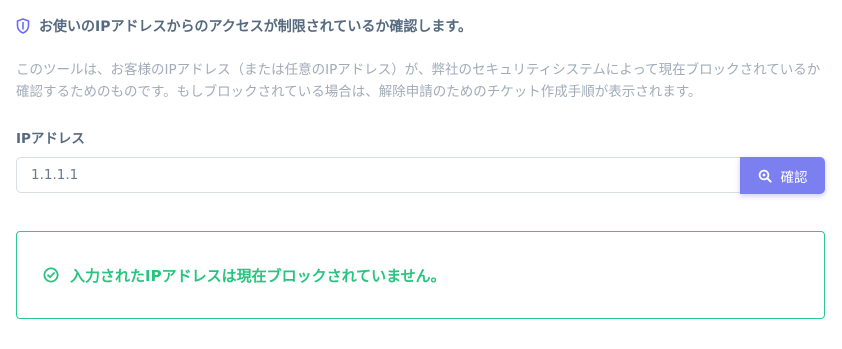 This screenshot has height=349, width=842. What do you see at coordinates (23, 26) in the screenshot?
I see `shield-icon` at bounding box center [23, 26].